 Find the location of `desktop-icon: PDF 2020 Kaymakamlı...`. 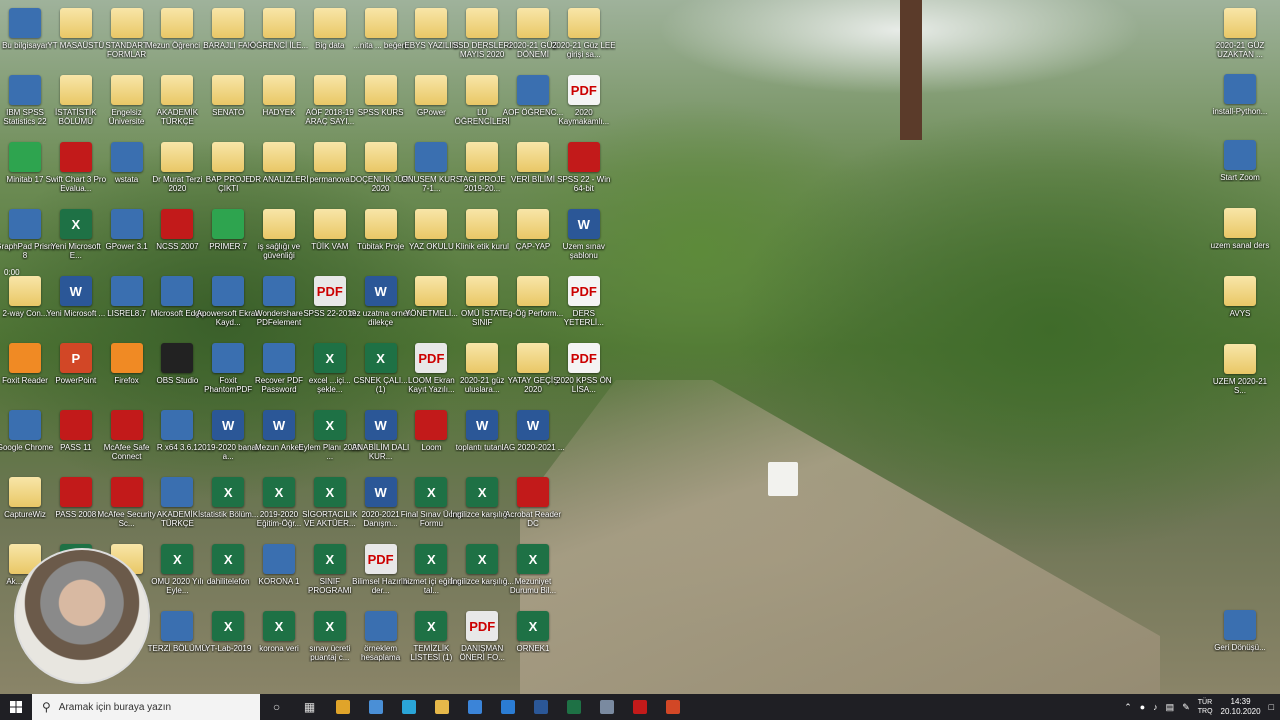

desktop-icon: PDF 2020 Kaymakamlı... is located at coordinates (584, 108).